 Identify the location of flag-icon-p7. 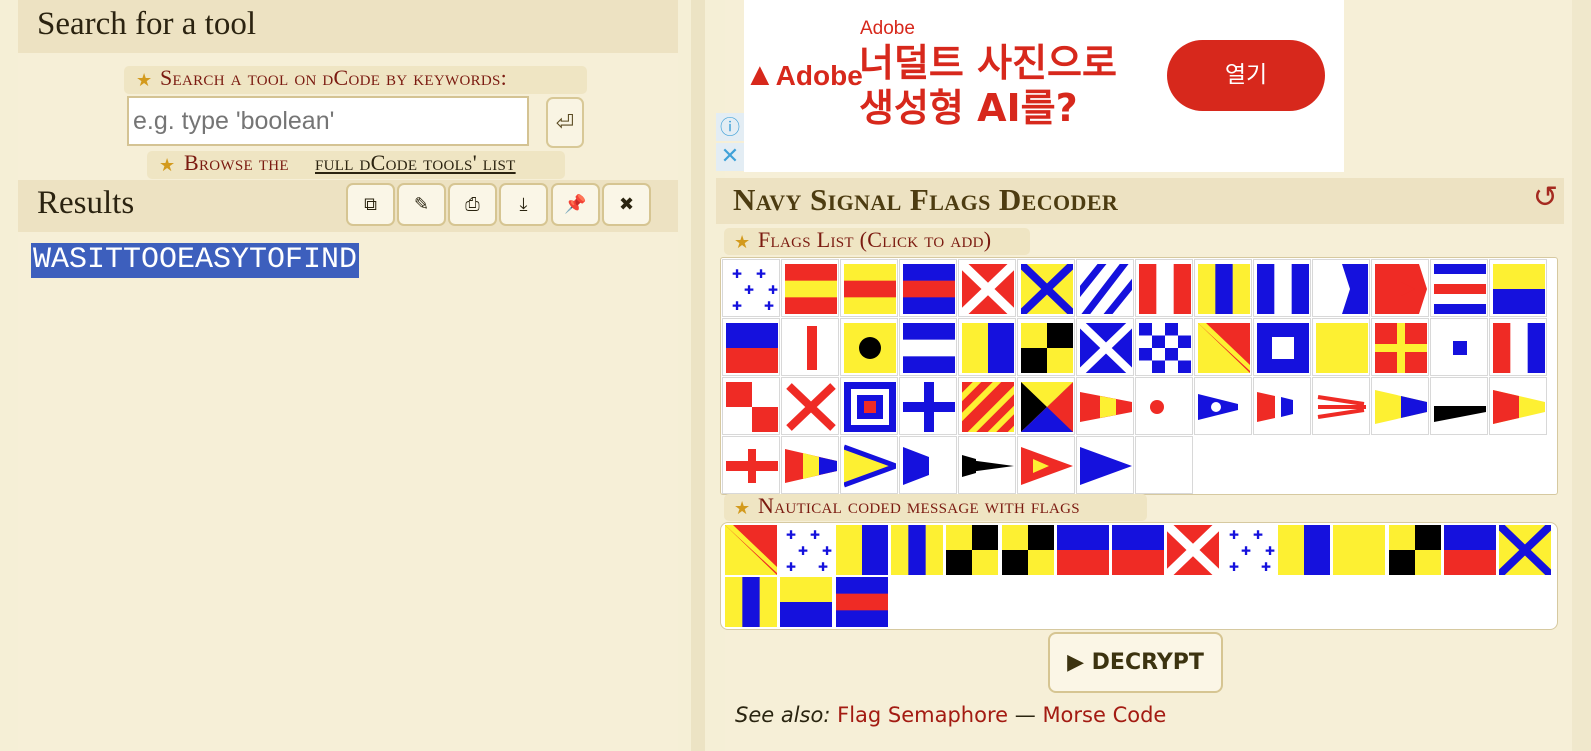
(811, 466).